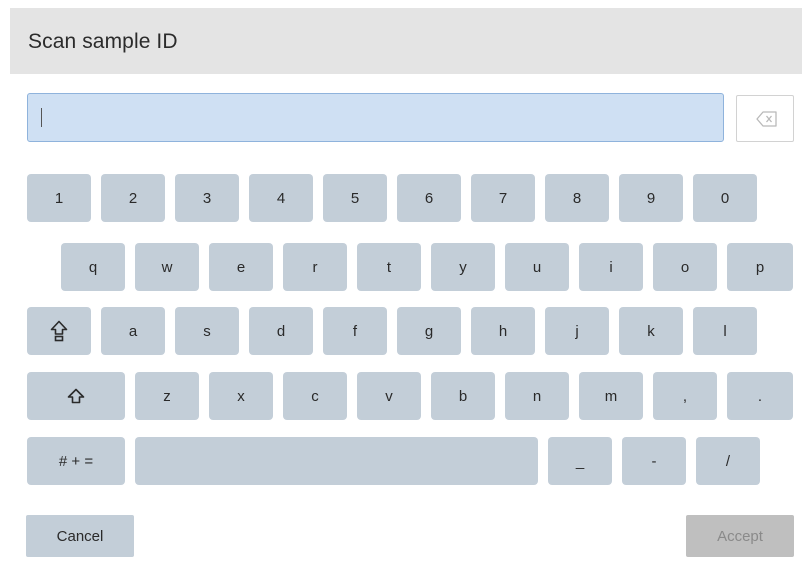  I want to click on key-label: t, so click(389, 267).